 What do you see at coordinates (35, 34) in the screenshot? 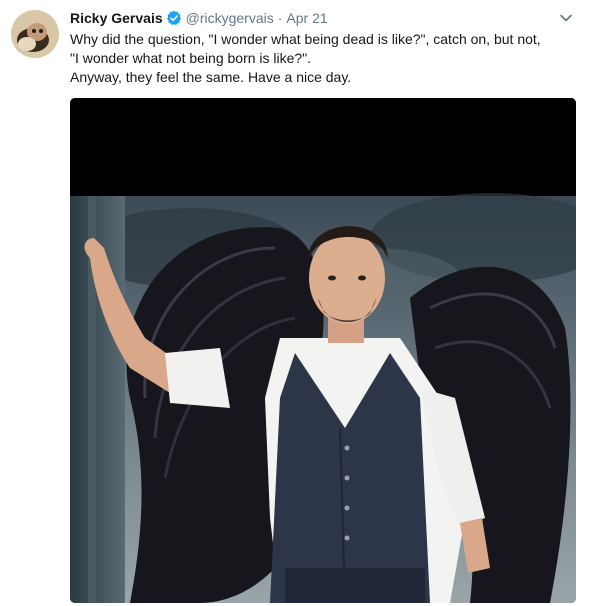
I see `avatar` at bounding box center [35, 34].